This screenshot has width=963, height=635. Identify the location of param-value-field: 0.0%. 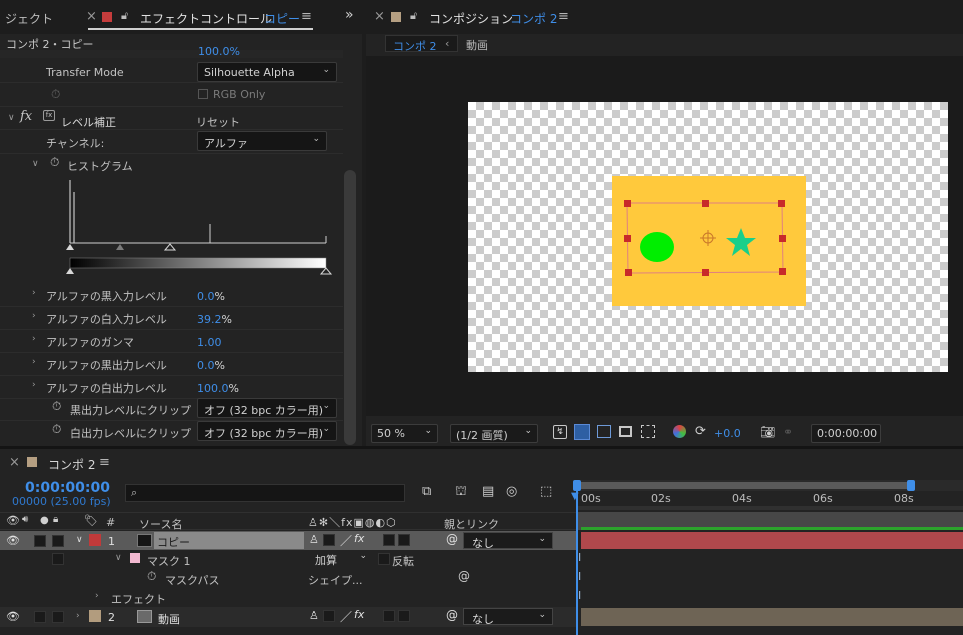
(211, 365).